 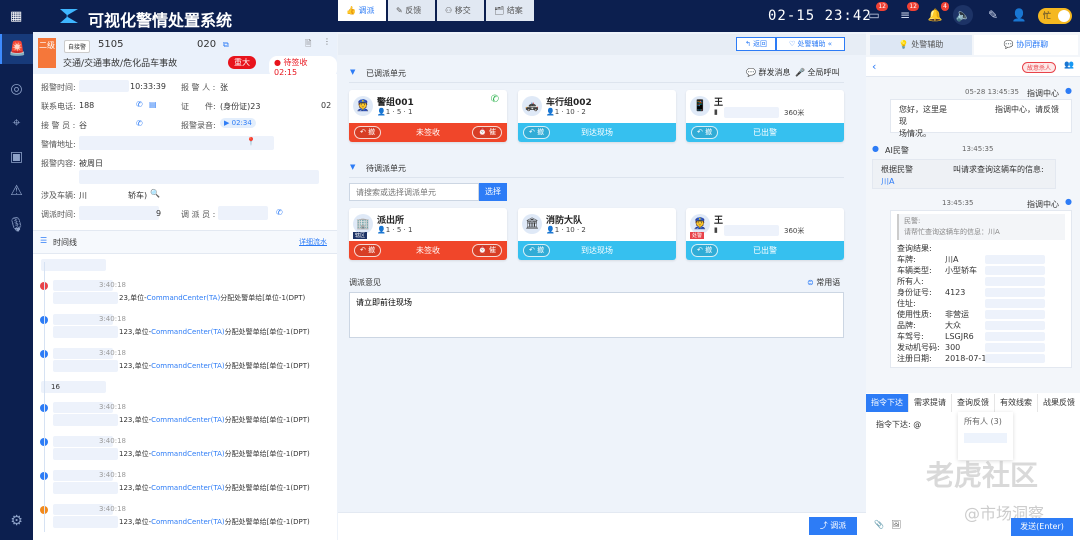 I want to click on unit-distance: 360米, so click(x=794, y=113).